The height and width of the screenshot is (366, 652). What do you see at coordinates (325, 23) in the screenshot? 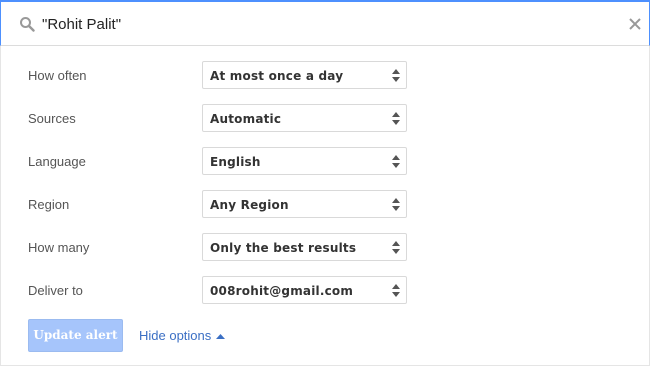
I see `alert-search-bar: "Rohit Palit"` at bounding box center [325, 23].